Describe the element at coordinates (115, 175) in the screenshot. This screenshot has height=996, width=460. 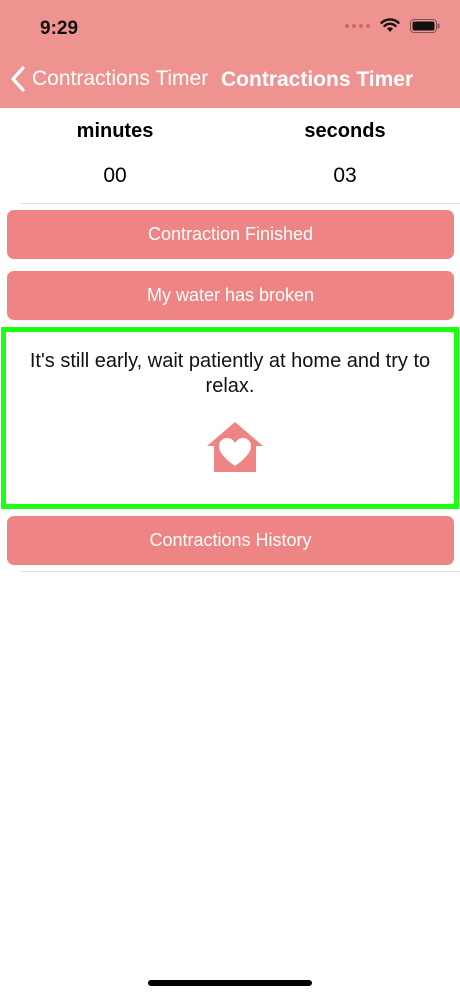
I see `minutes-value: 00` at that location.